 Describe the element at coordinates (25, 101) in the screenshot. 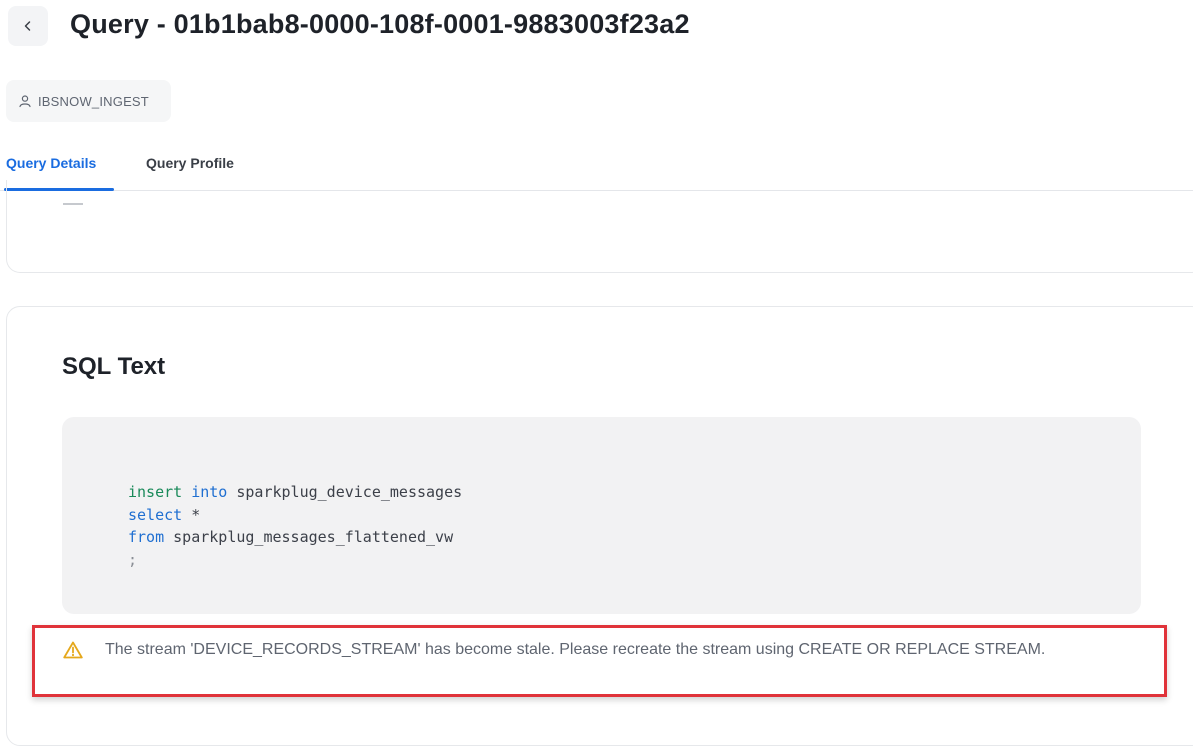

I see `user-icon` at that location.